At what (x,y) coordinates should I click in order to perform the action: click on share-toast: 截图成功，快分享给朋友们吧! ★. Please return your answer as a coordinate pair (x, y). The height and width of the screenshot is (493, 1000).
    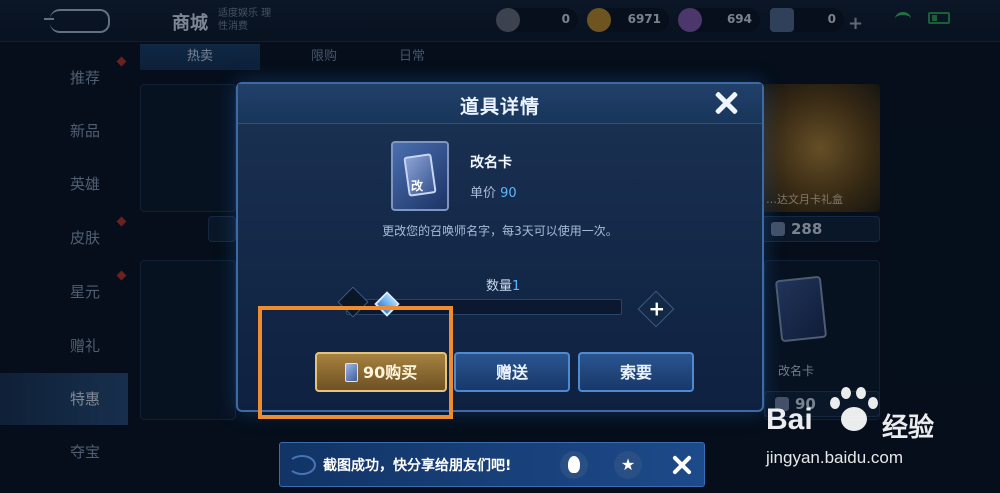
    Looking at the image, I should click on (492, 464).